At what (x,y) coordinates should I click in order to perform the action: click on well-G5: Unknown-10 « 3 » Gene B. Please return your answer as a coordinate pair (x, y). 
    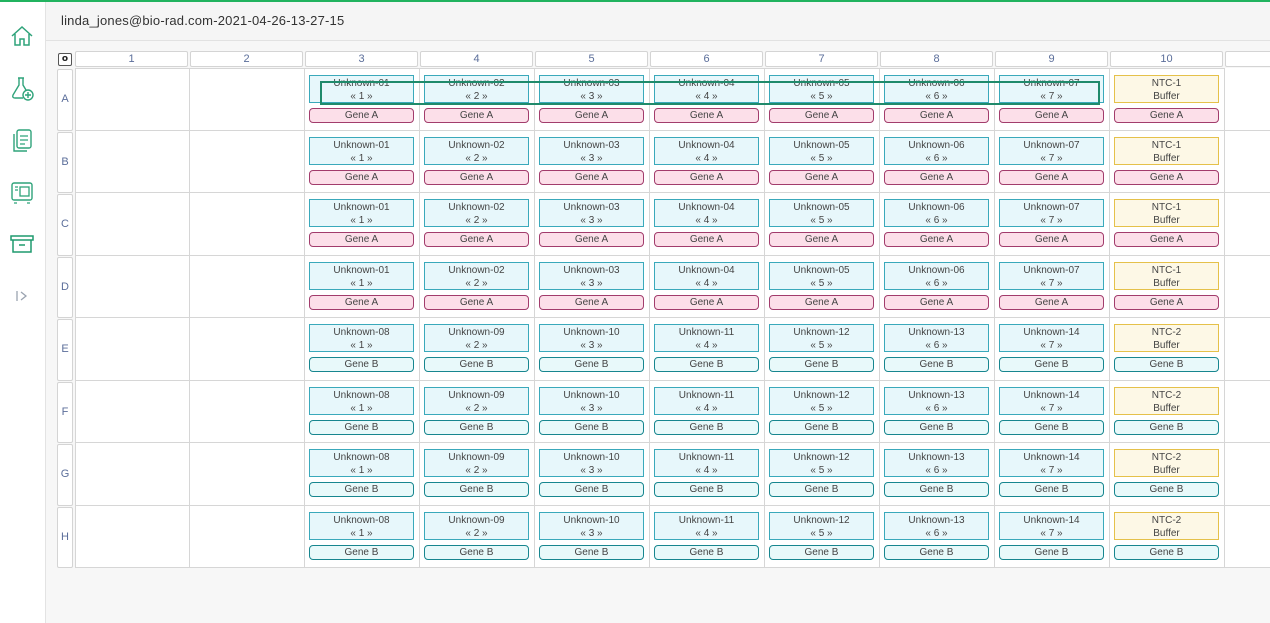
    Looking at the image, I should click on (592, 474).